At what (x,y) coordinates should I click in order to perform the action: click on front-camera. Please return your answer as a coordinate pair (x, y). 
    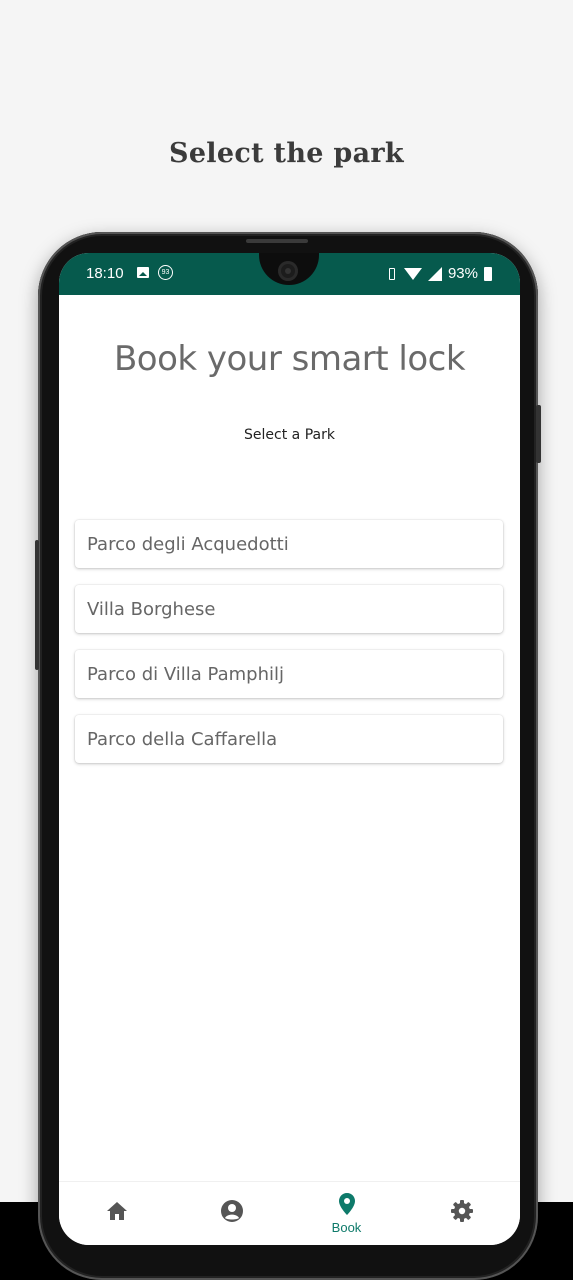
    Looking at the image, I should click on (288, 271).